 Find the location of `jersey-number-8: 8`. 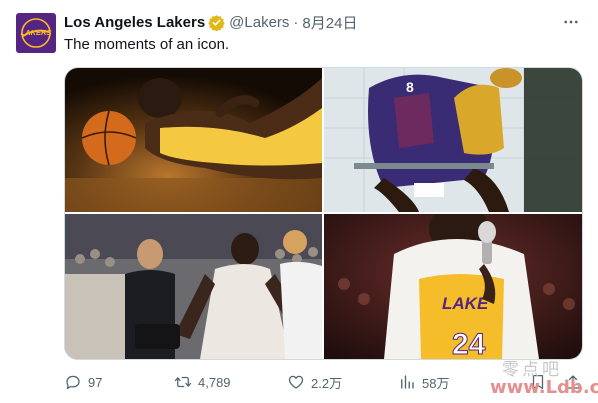

jersey-number-8: 8 is located at coordinates (410, 87).